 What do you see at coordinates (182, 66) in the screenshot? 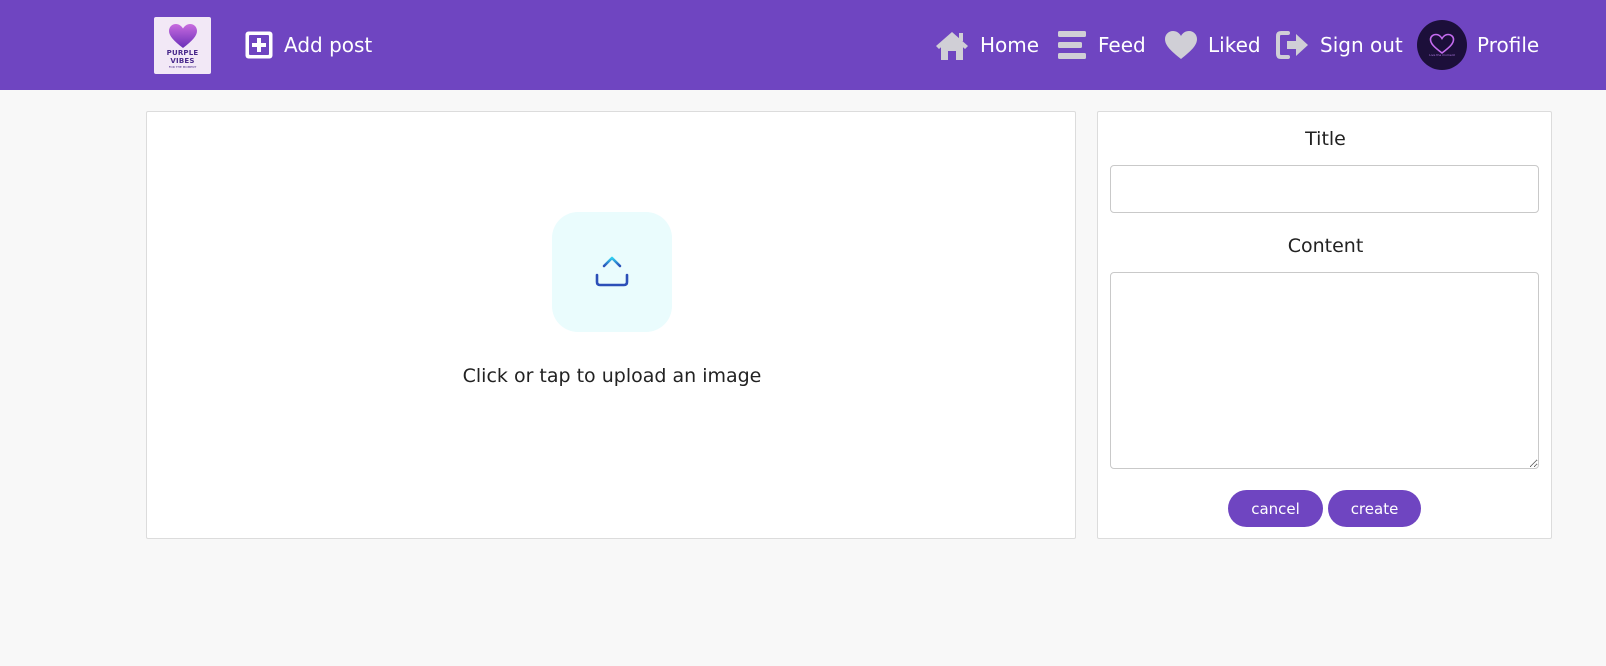
I see `logo-tagline: FOR THE MOMENT` at bounding box center [182, 66].